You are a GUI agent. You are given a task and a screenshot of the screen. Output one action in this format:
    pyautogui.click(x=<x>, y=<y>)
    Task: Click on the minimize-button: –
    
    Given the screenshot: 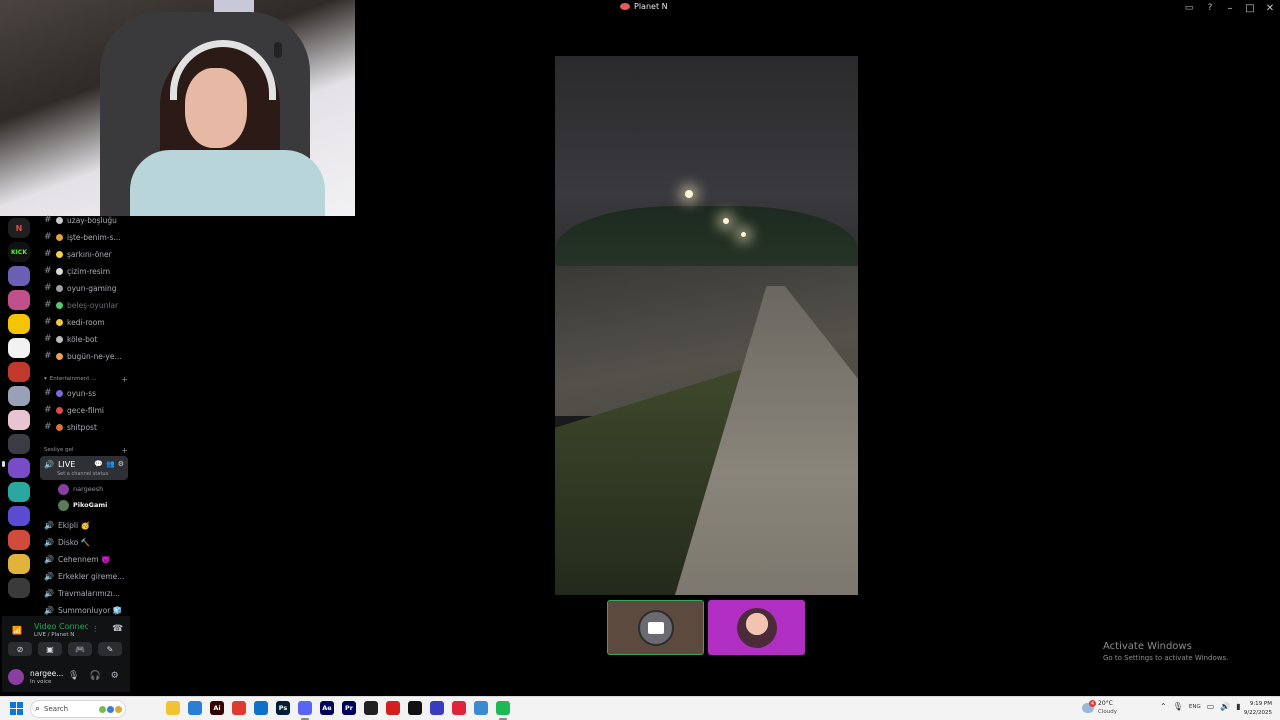 What is the action you would take?
    pyautogui.click(x=1230, y=8)
    